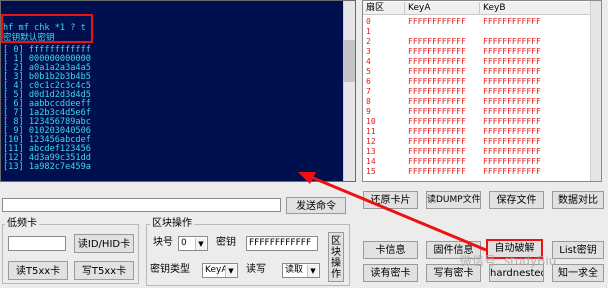  I want to click on command-input, so click(141, 205).